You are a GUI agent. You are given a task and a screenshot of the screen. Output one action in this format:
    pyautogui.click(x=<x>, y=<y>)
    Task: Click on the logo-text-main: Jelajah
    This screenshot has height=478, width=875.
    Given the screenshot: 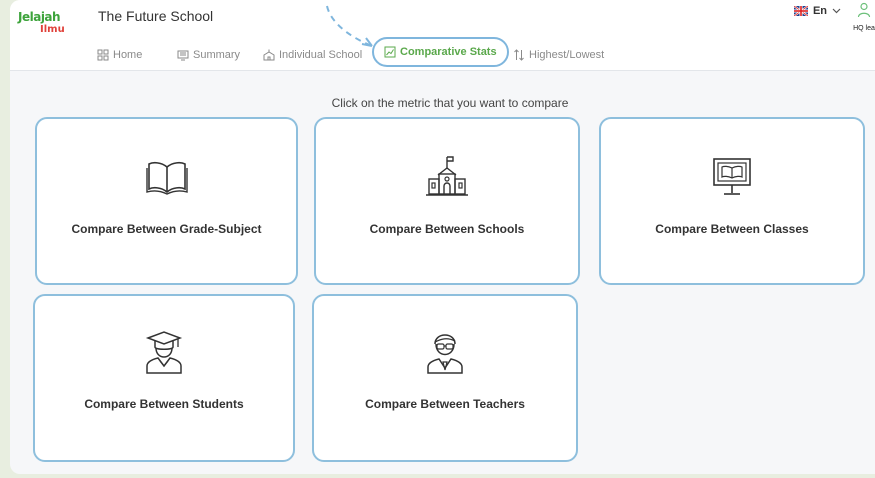 What is the action you would take?
    pyautogui.click(x=39, y=17)
    